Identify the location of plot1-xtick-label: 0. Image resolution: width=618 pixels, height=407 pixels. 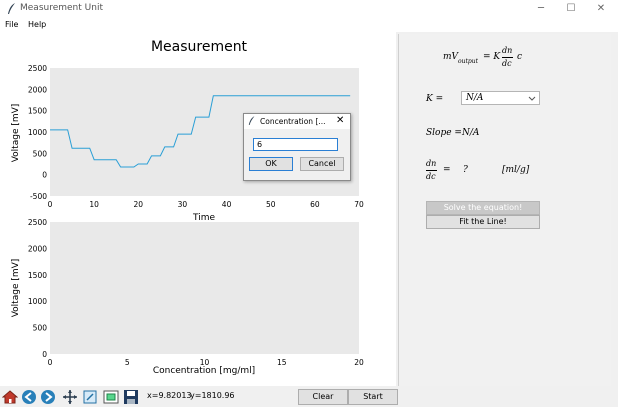
(50, 204).